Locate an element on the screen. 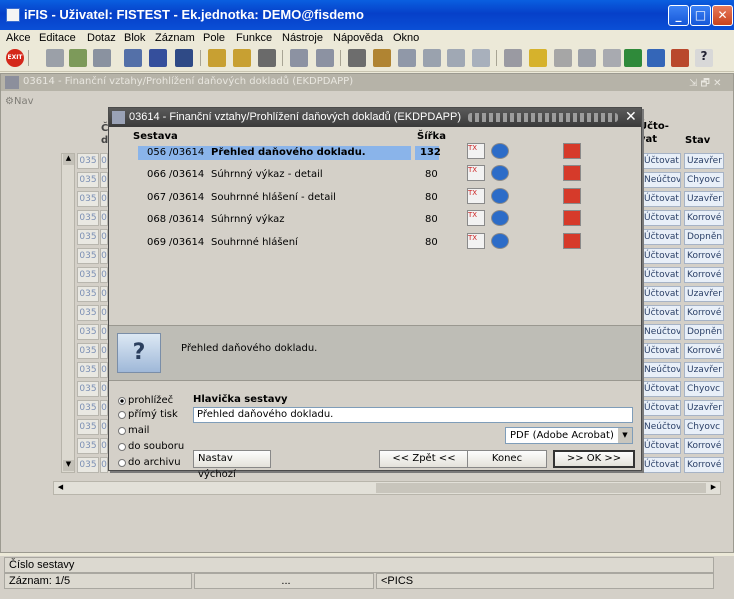 The width and height of the screenshot is (734, 599). scroll-left-icon: ◀ is located at coordinates (60, 488).